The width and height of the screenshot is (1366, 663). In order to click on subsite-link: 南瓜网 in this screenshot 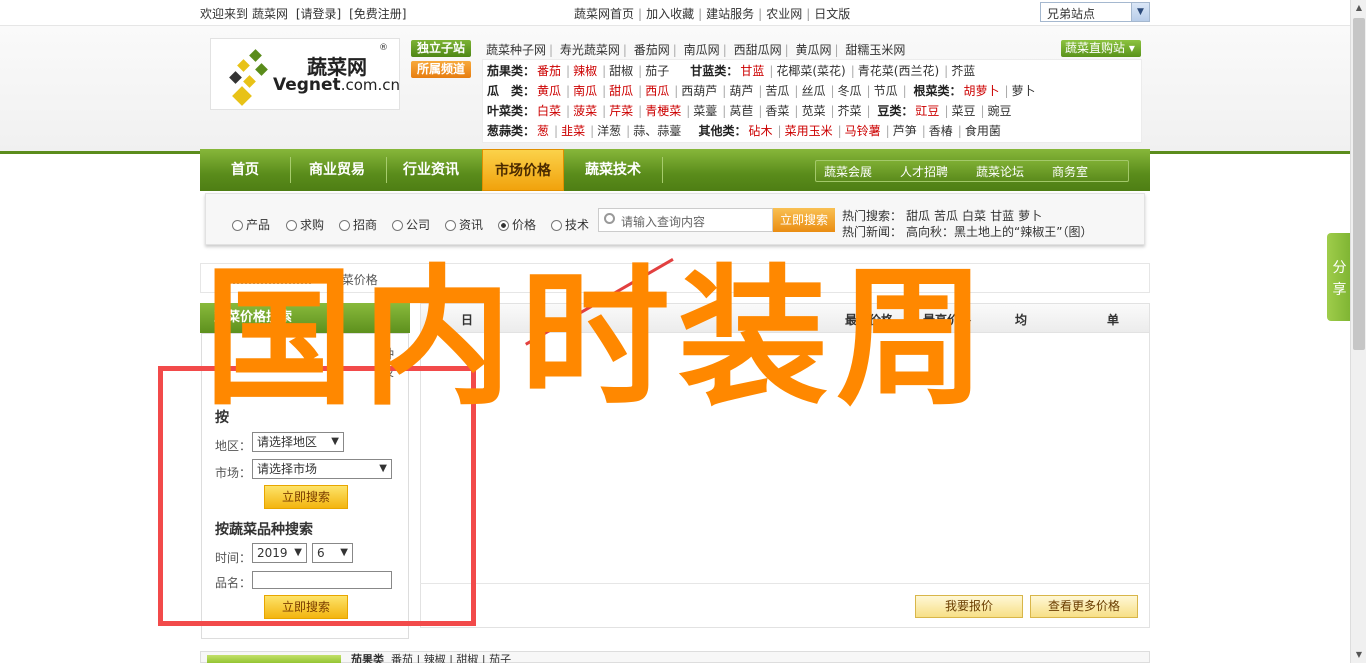, I will do `click(702, 50)`.